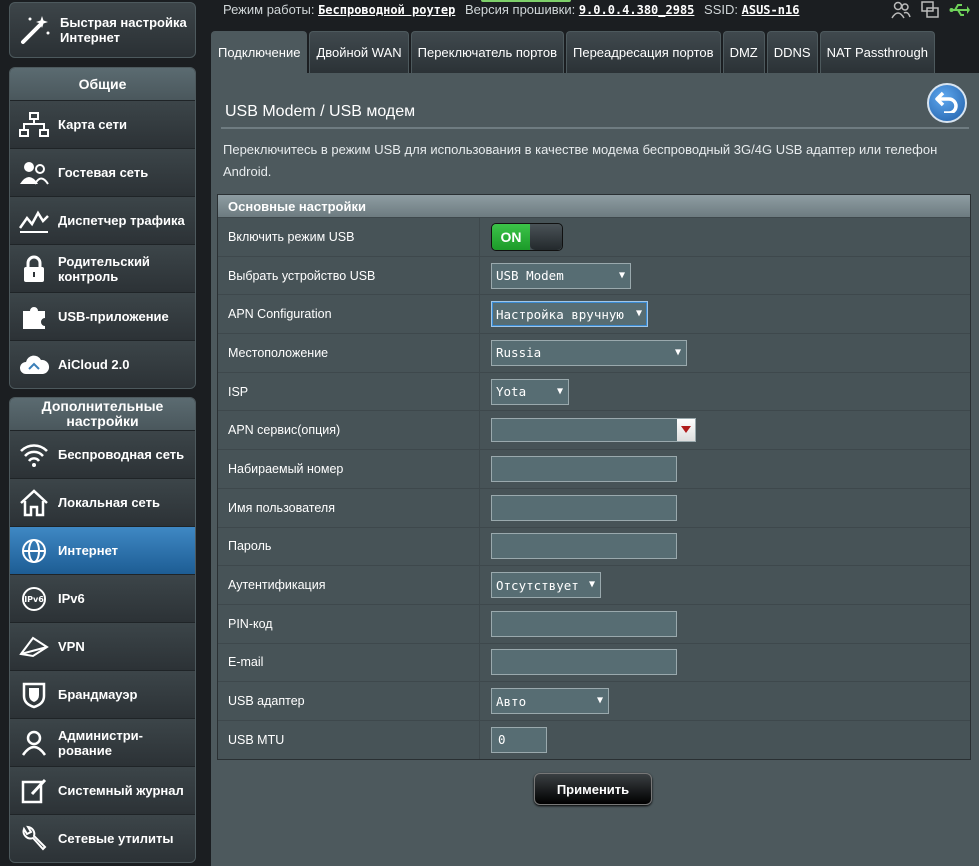 This screenshot has width=979, height=866. What do you see at coordinates (386, 10) in the screenshot?
I see `operation-mode-link: Беспроводной роутер` at bounding box center [386, 10].